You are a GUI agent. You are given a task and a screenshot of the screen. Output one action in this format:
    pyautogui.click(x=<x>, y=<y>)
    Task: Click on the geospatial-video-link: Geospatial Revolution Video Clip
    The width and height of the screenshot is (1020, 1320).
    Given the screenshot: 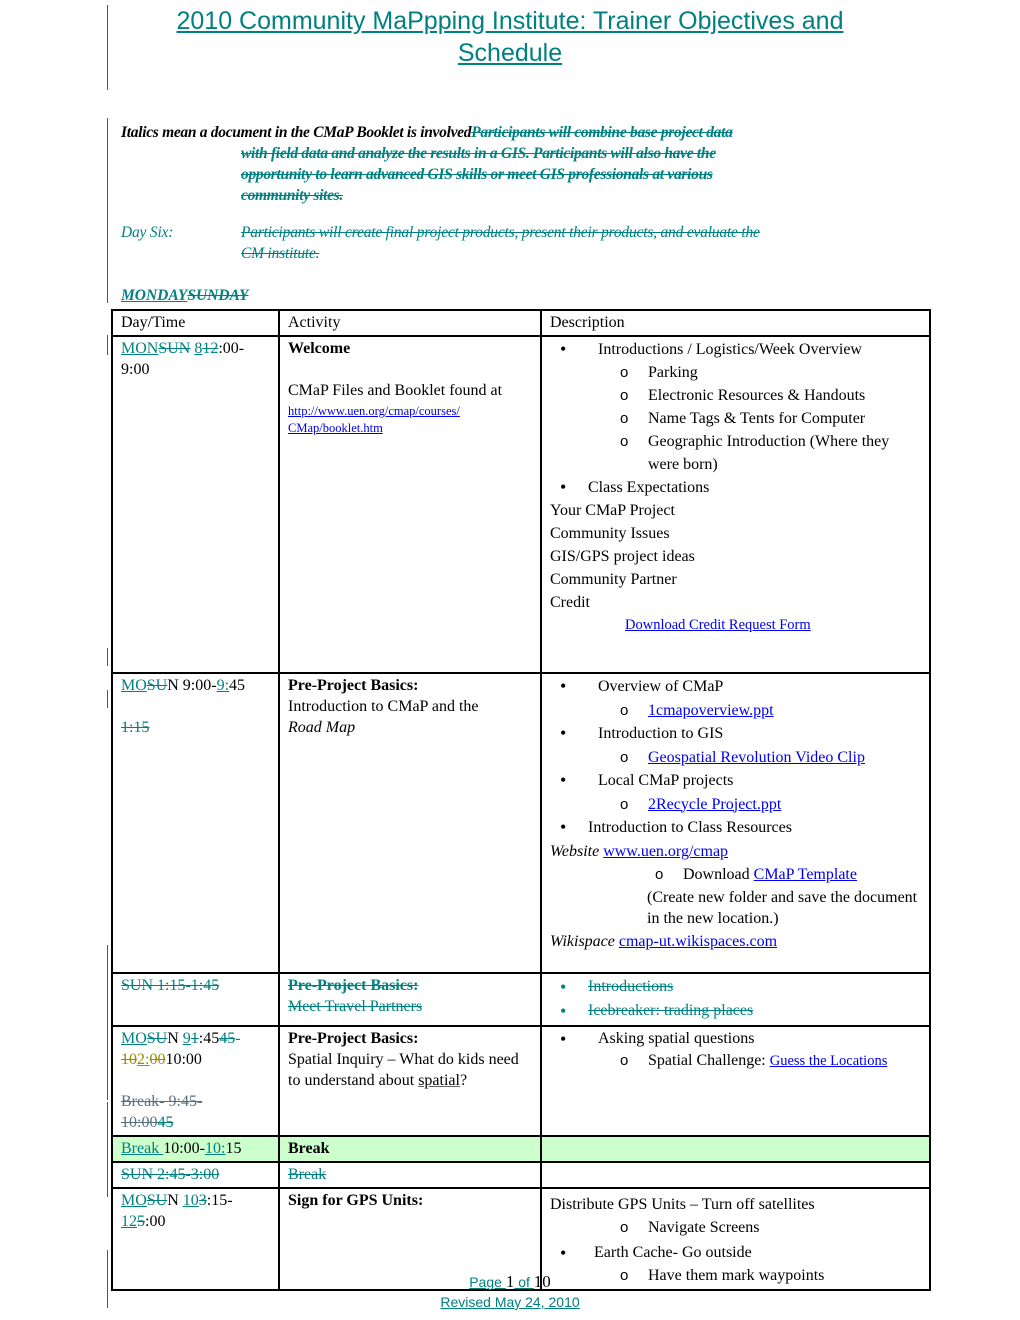 What is the action you would take?
    pyautogui.click(x=756, y=757)
    